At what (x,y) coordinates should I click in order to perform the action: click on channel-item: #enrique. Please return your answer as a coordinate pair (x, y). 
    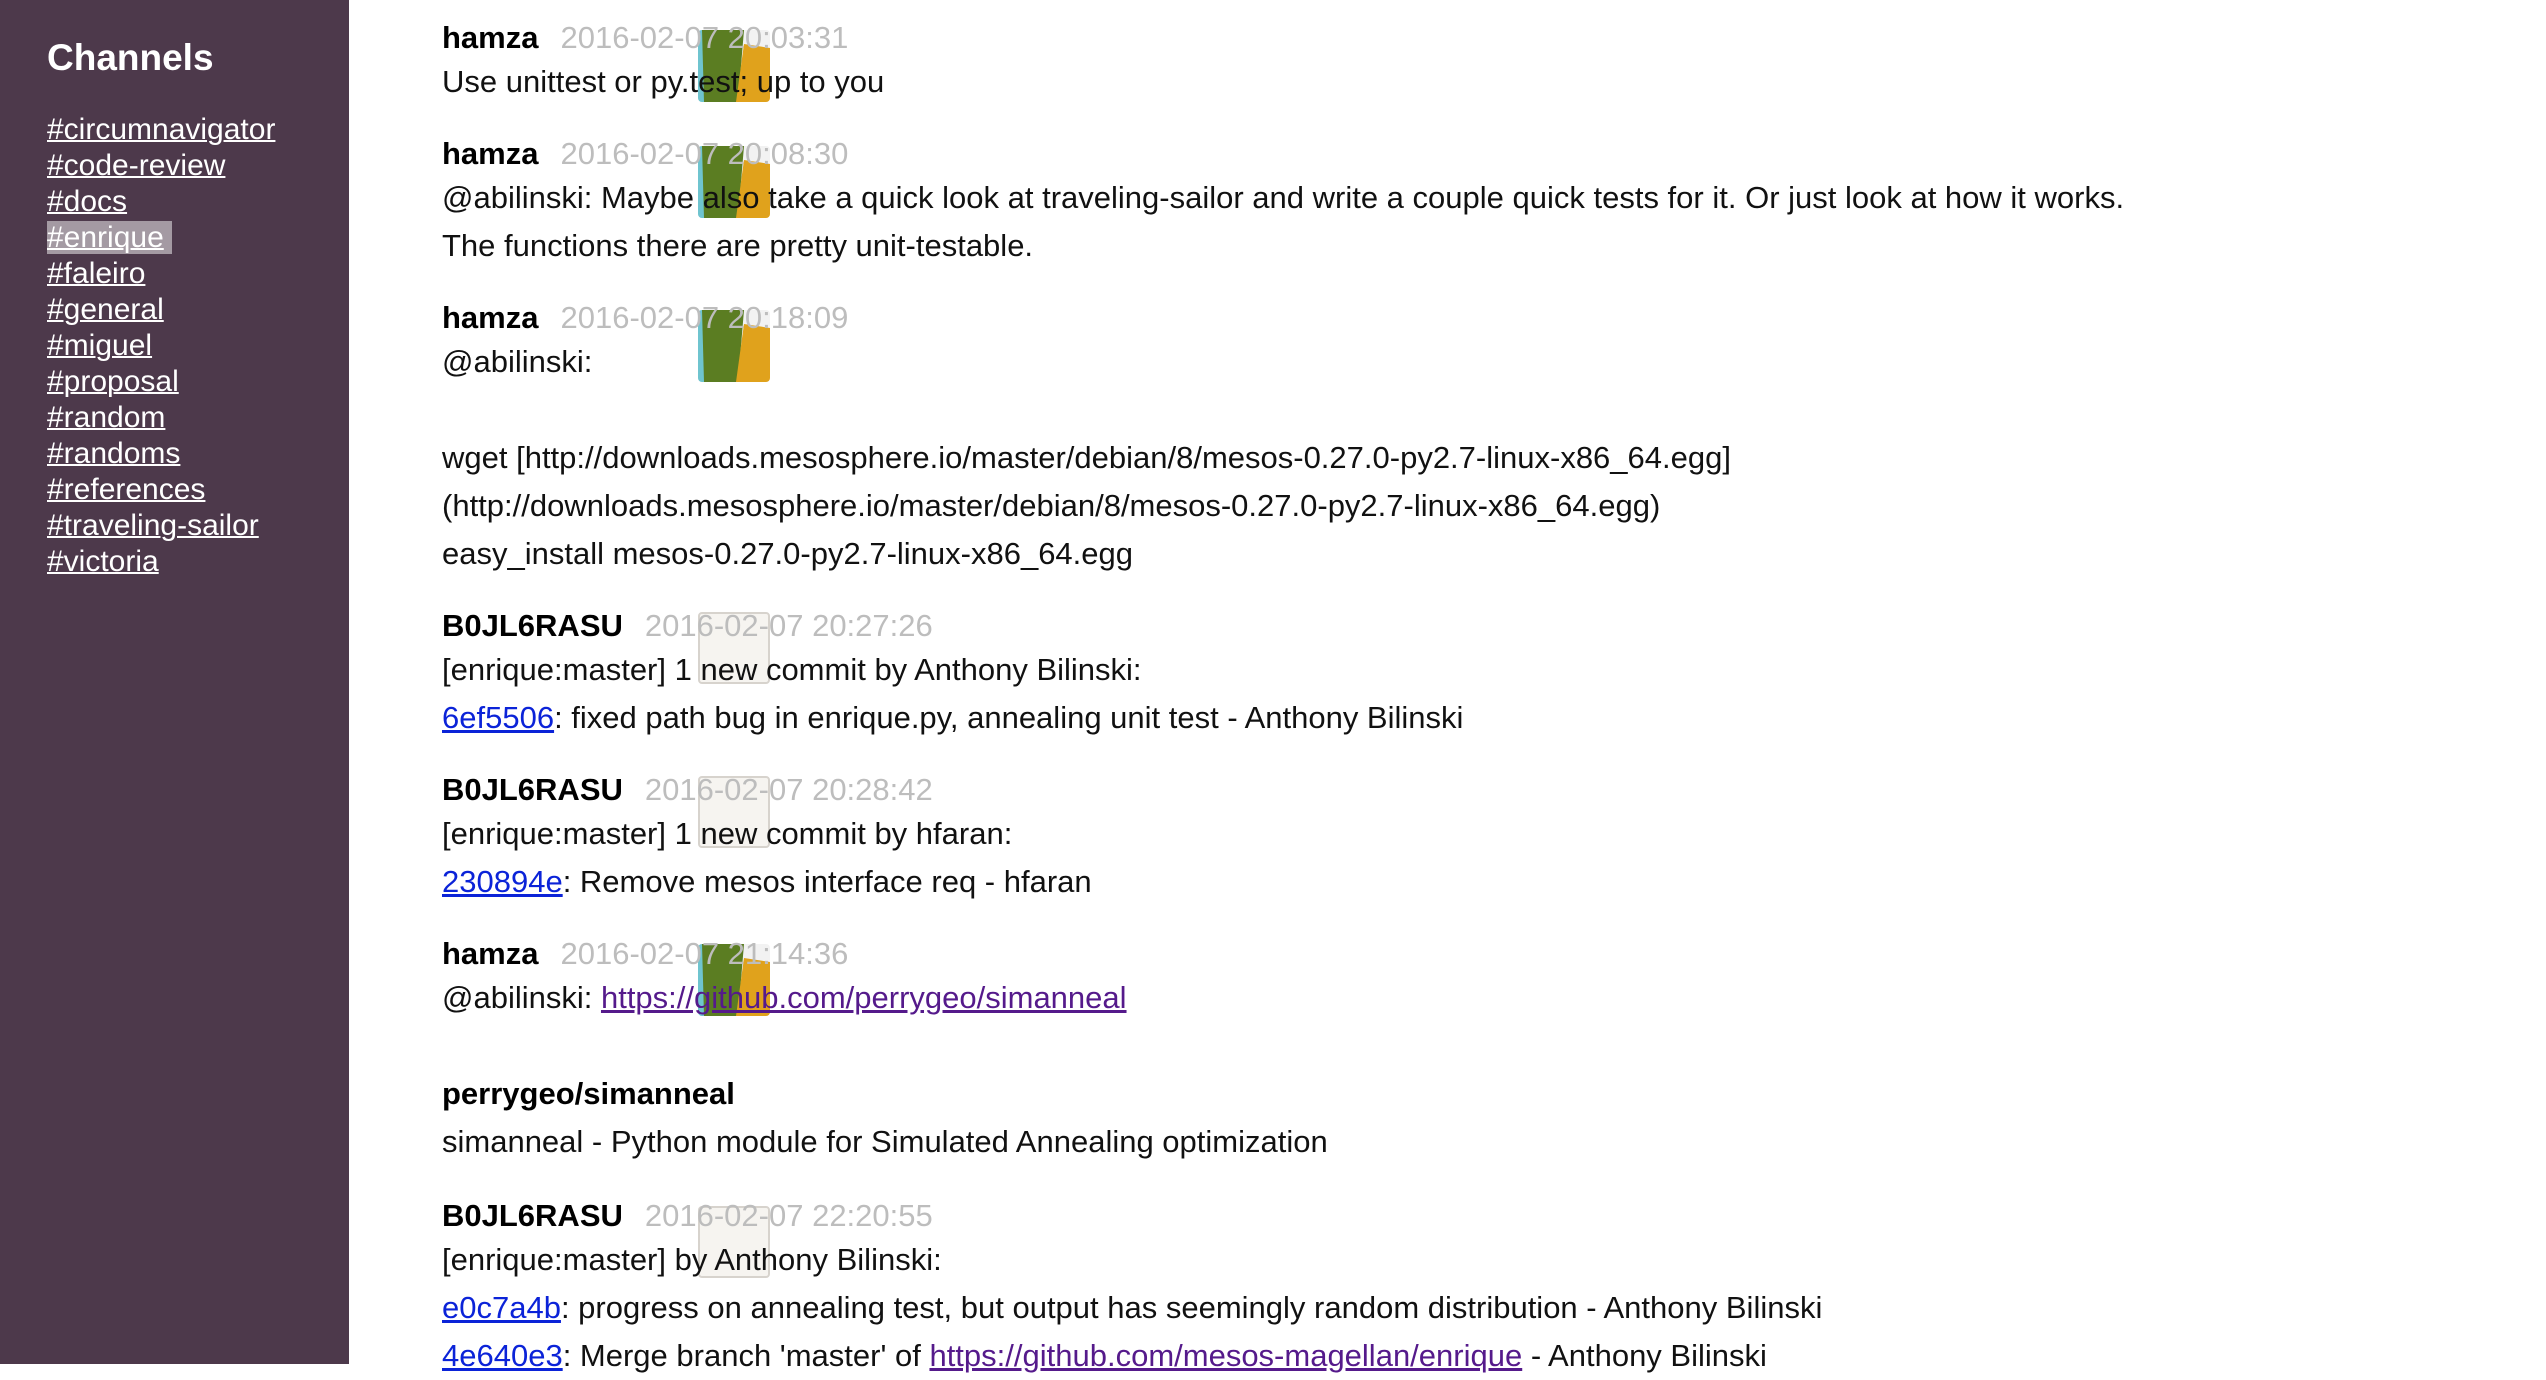
    Looking at the image, I should click on (165, 238).